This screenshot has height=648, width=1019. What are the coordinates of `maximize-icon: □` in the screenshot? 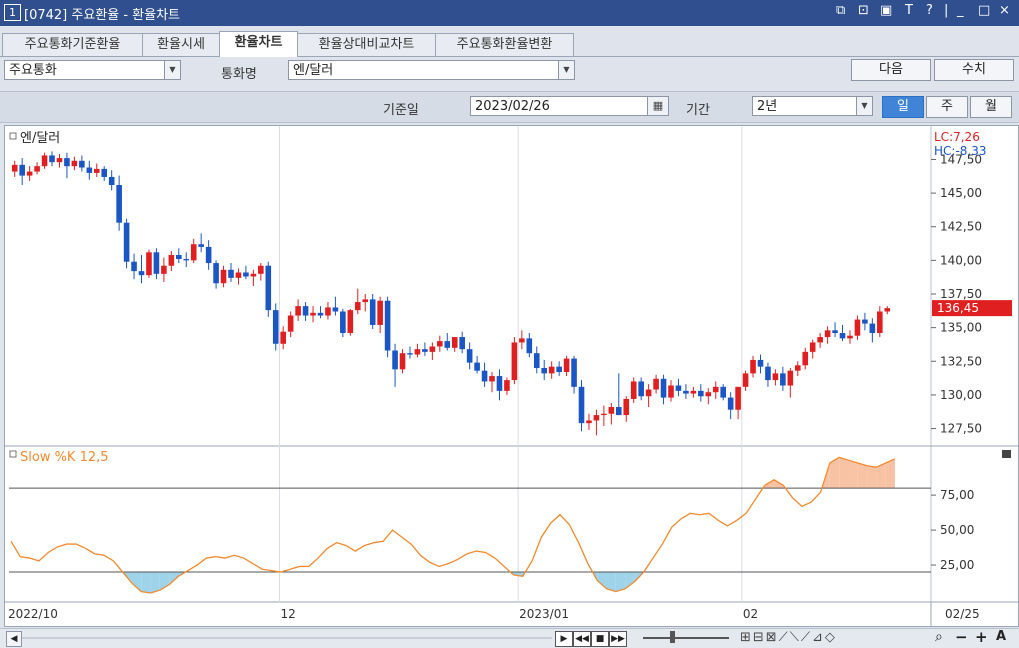 It's located at (984, 10).